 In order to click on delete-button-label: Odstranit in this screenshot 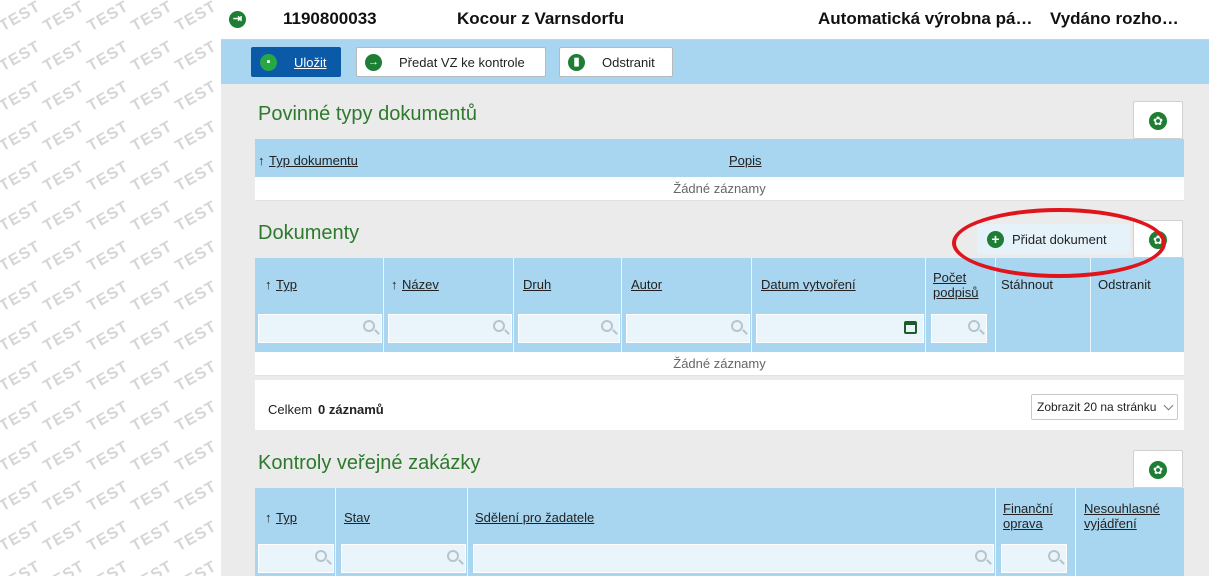, I will do `click(628, 62)`.